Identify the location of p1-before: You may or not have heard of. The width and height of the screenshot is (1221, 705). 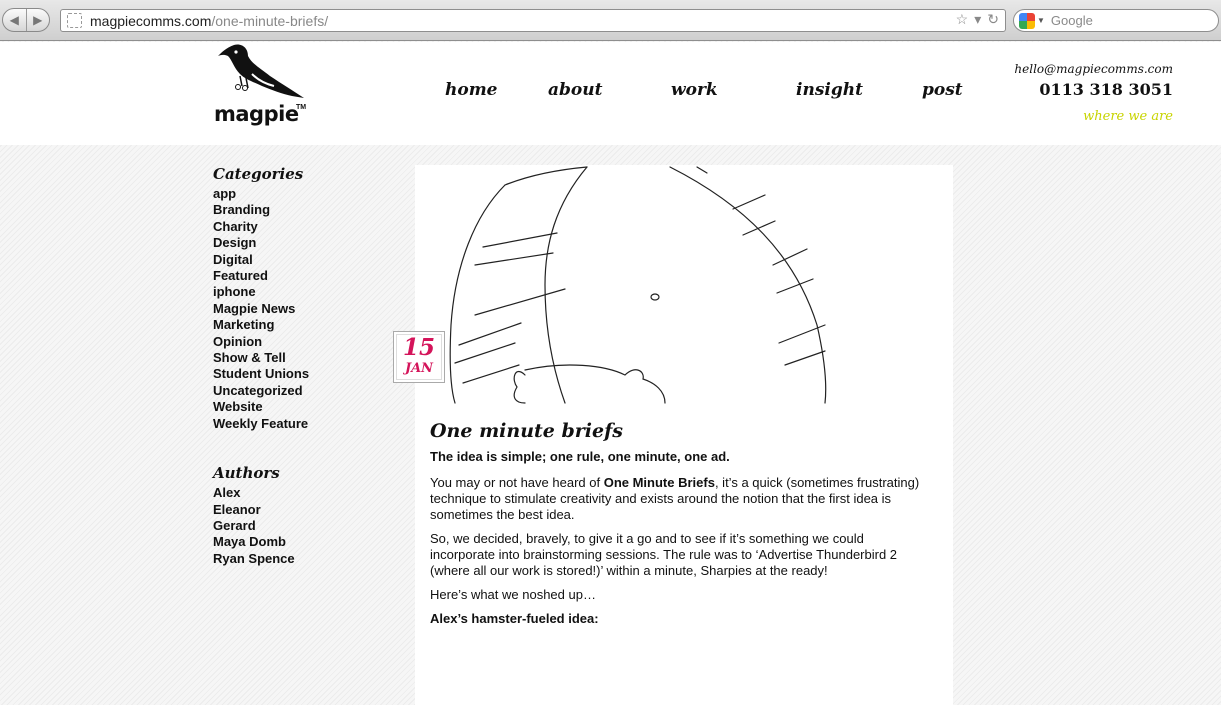
(517, 482).